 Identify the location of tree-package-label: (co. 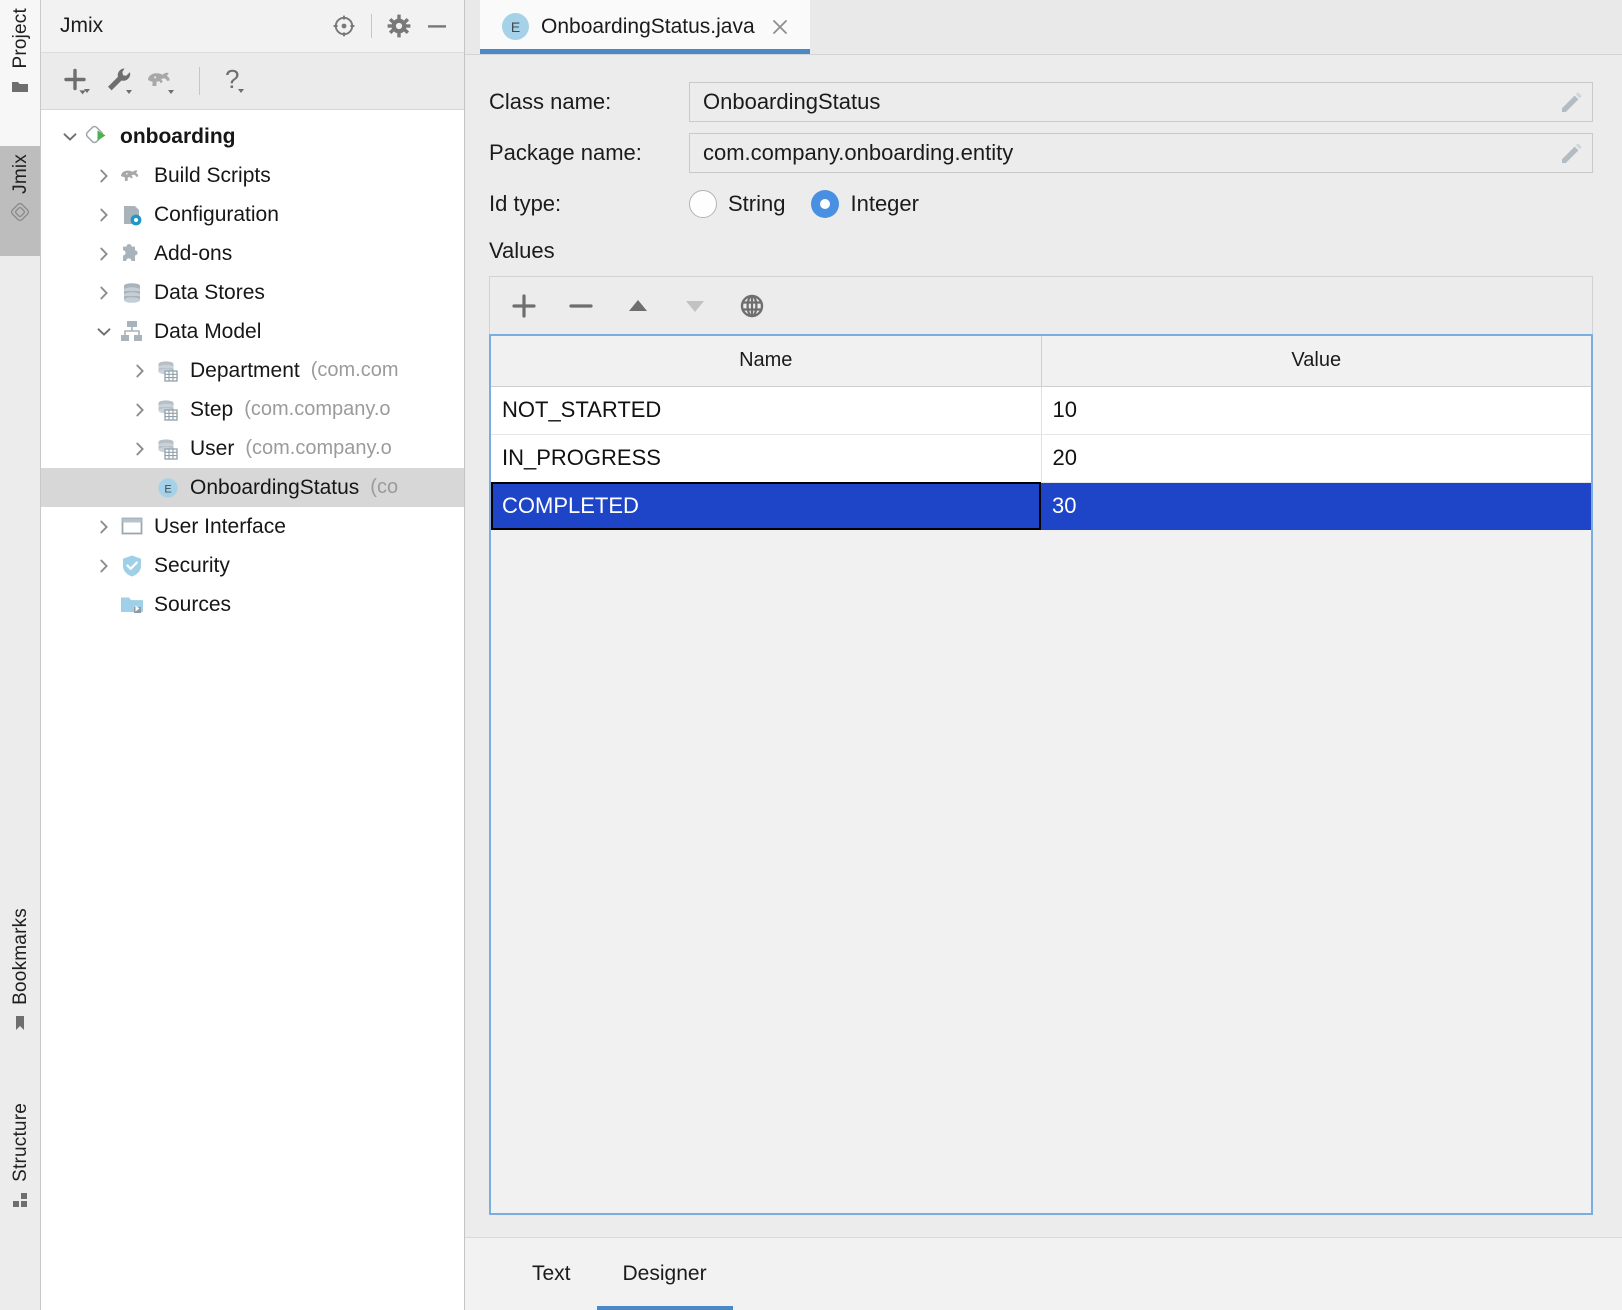
(384, 487).